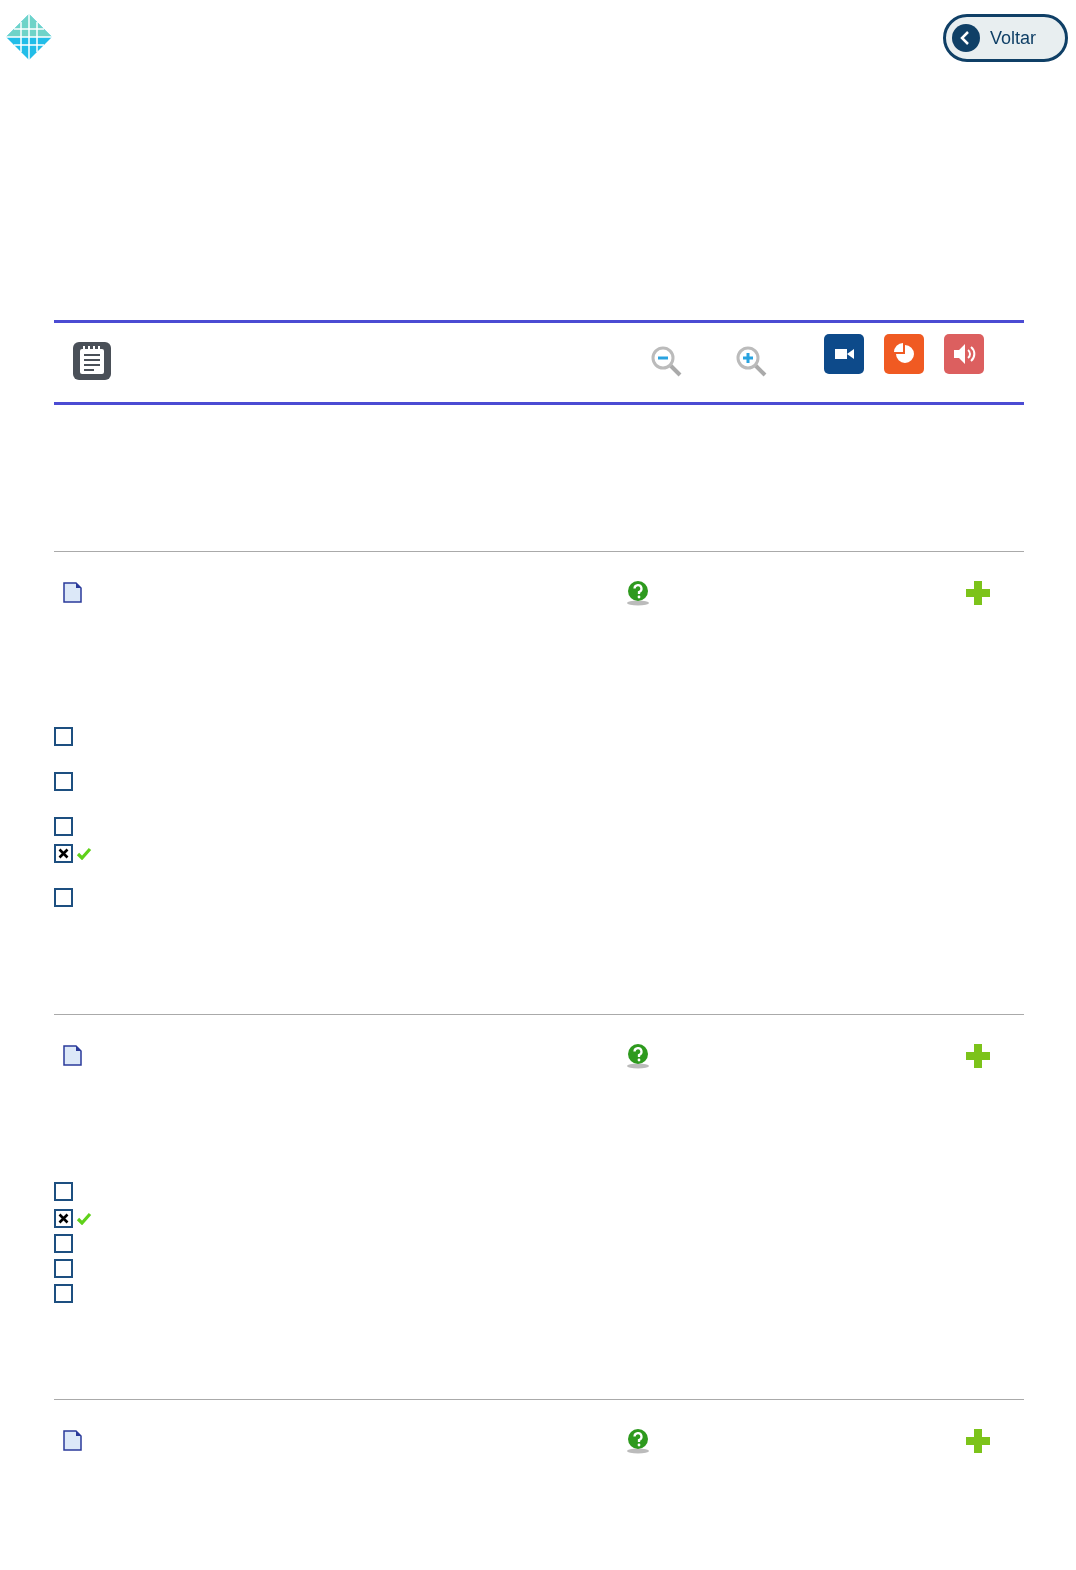 The width and height of the screenshot is (1076, 1570). Describe the element at coordinates (844, 354) in the screenshot. I see `video-camera-icon` at that location.